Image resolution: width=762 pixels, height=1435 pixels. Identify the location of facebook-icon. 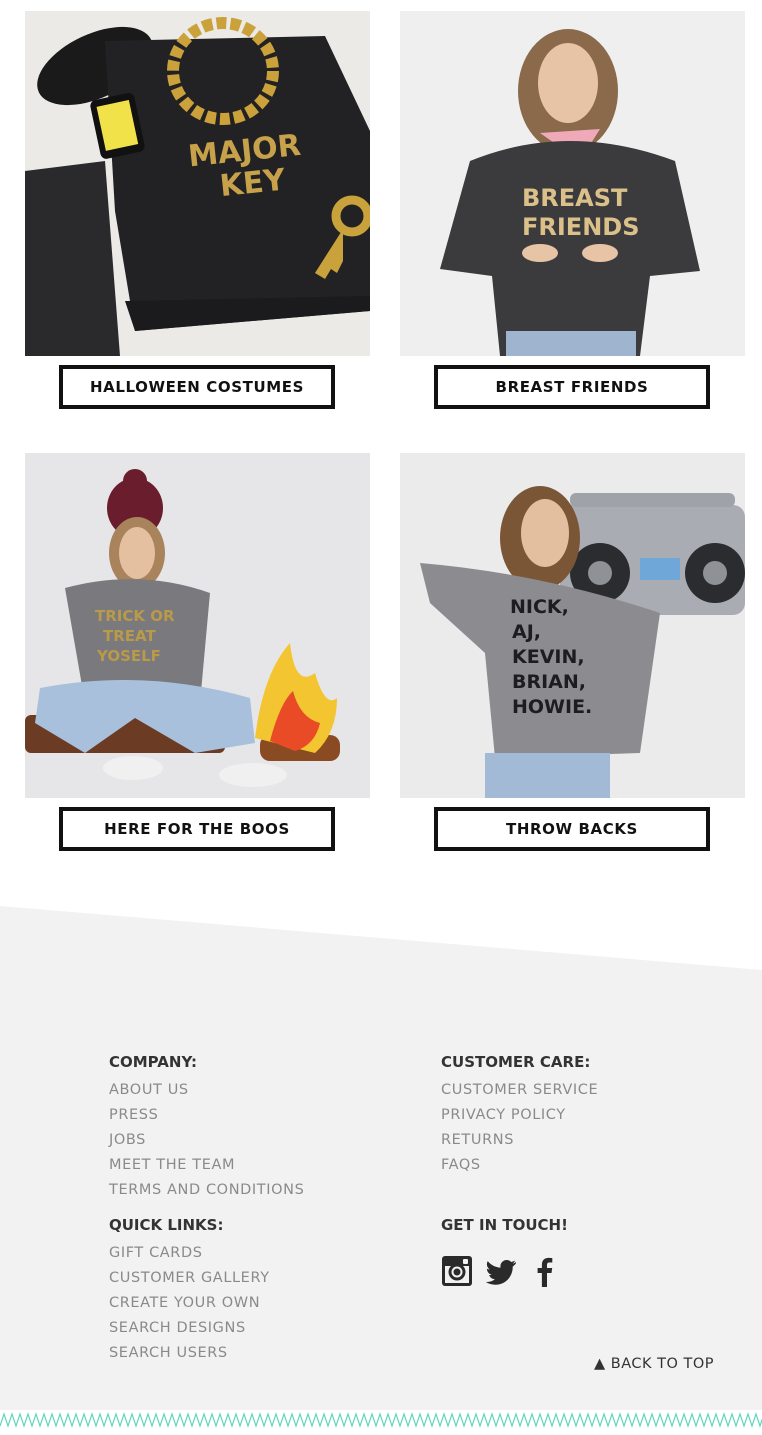
(545, 1271).